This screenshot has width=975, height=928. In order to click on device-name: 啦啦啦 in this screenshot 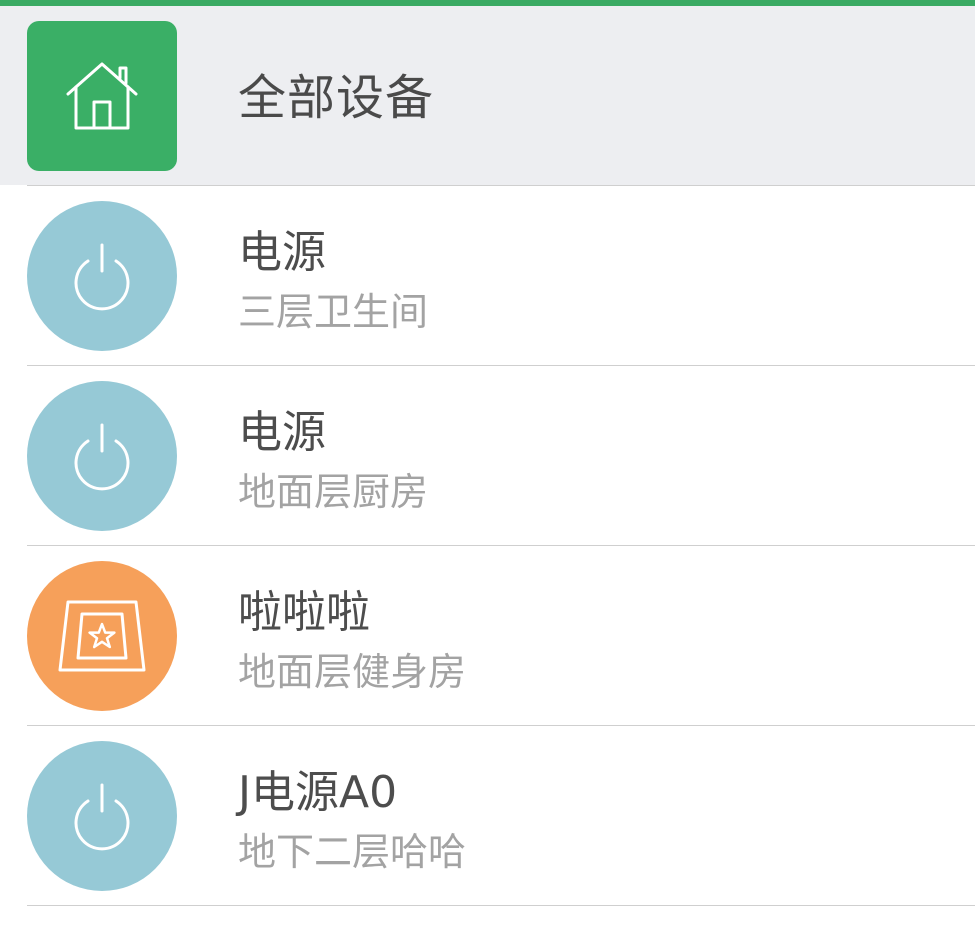, I will do `click(304, 612)`.